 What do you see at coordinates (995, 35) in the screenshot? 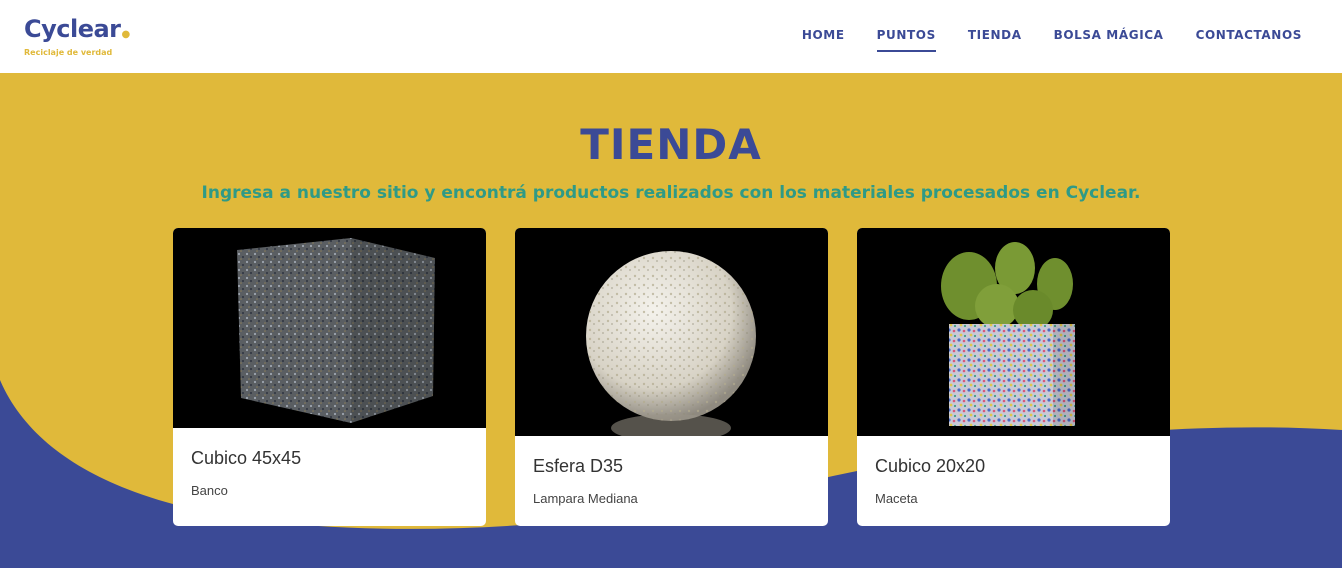
I see `nav-tienda: TIENDA` at bounding box center [995, 35].